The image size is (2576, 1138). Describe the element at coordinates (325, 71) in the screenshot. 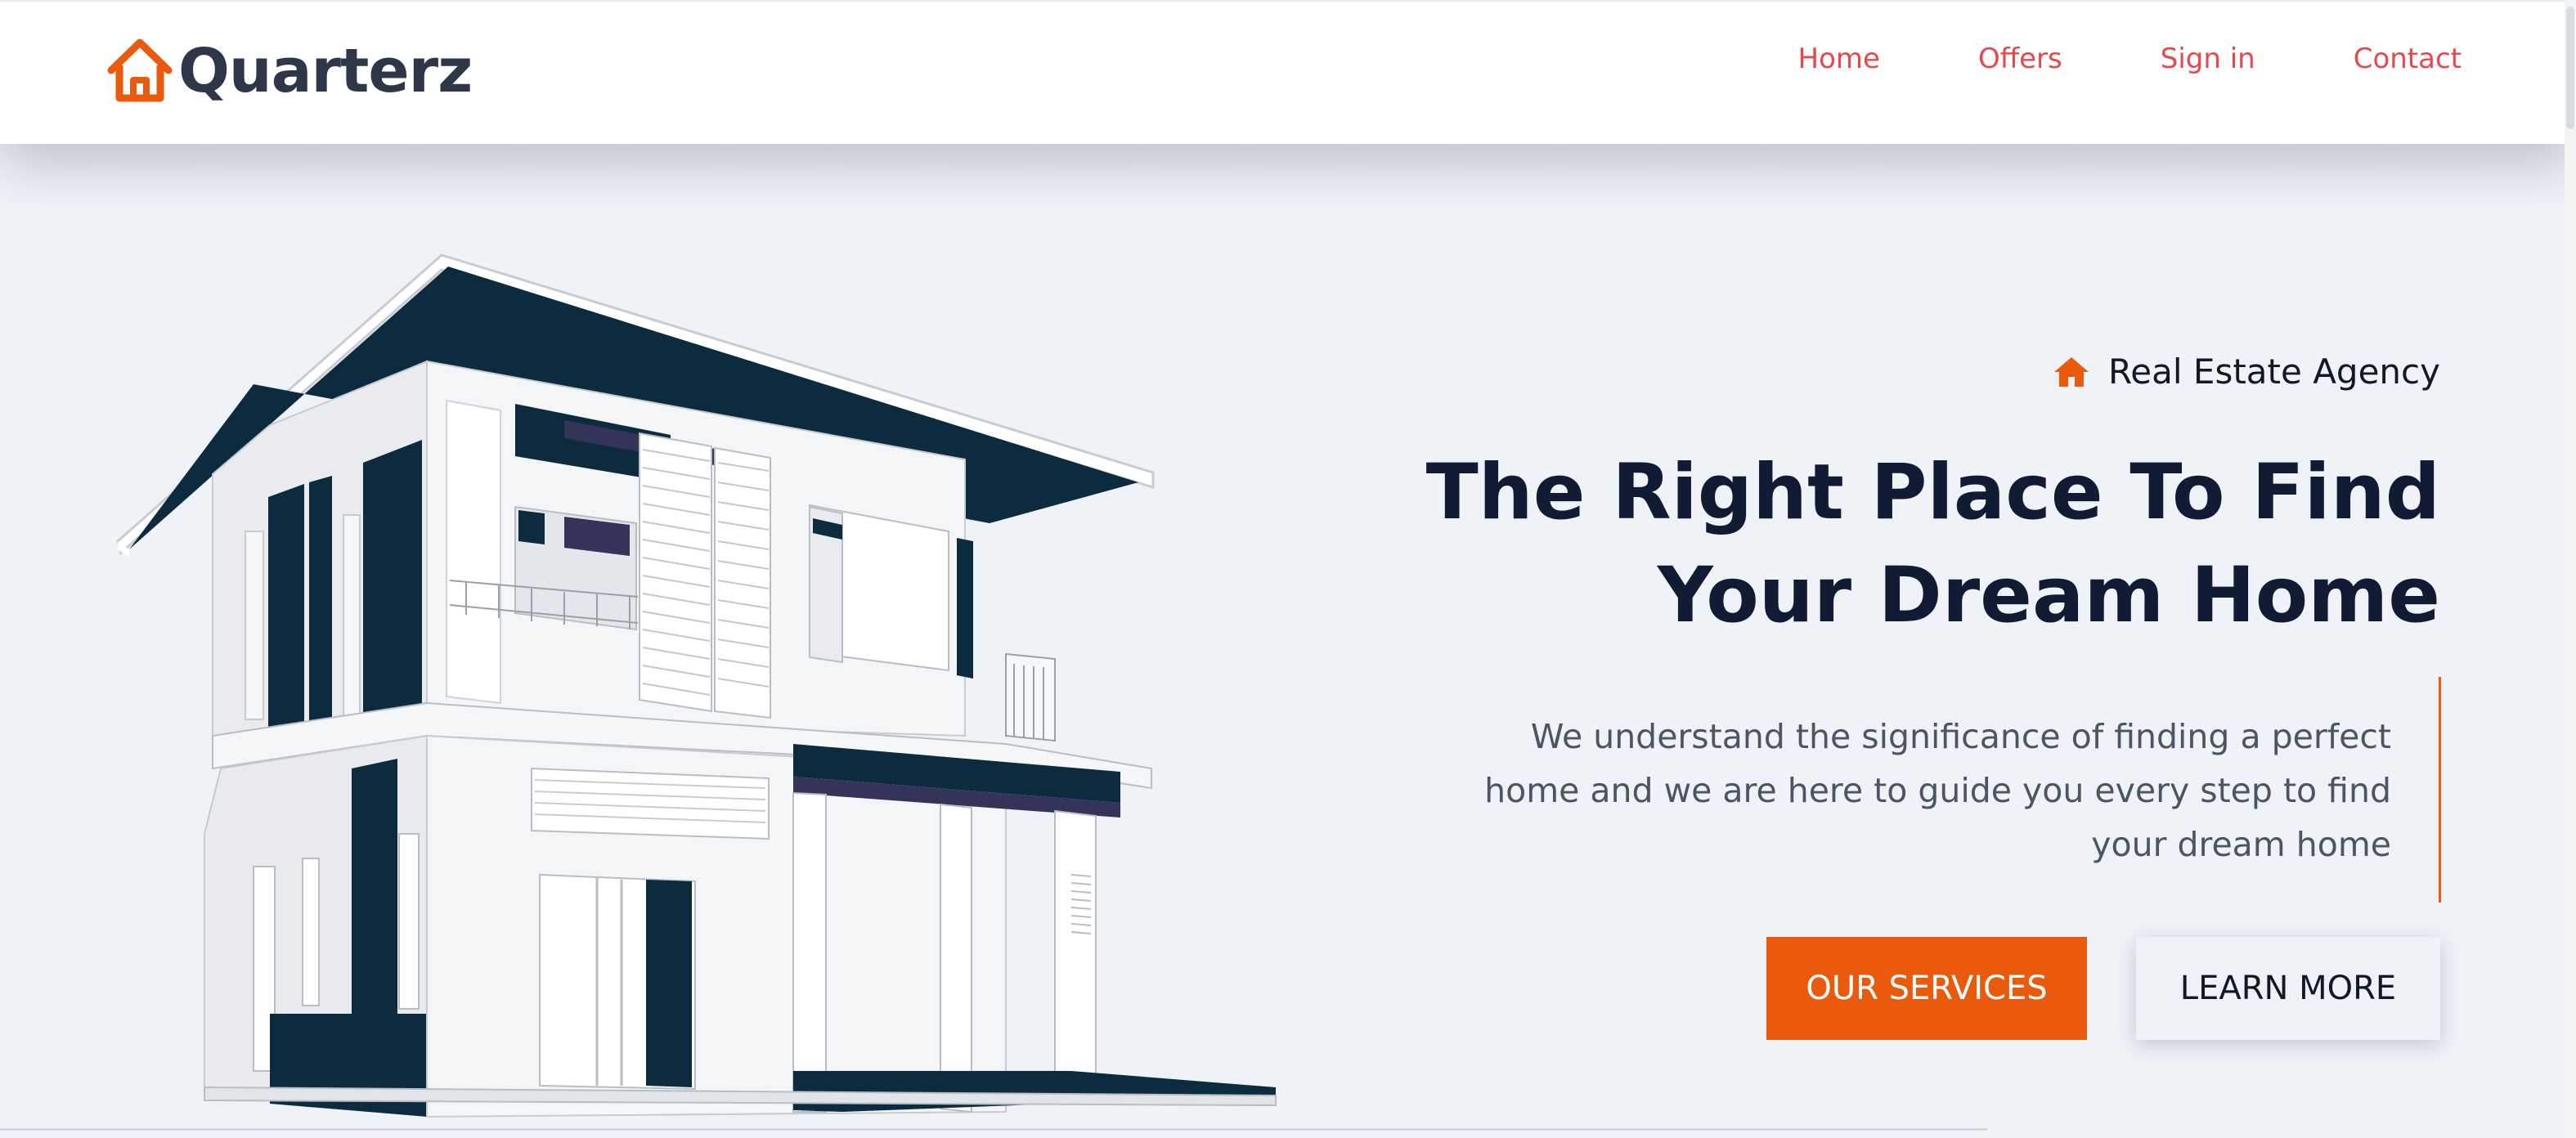

I see `brand-name: Quarterz` at that location.